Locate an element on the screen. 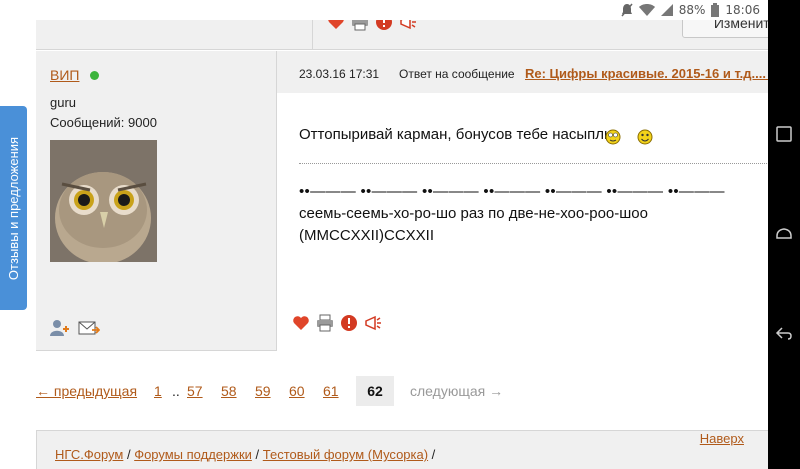 The height and width of the screenshot is (469, 800). avatar is located at coordinates (103, 201).